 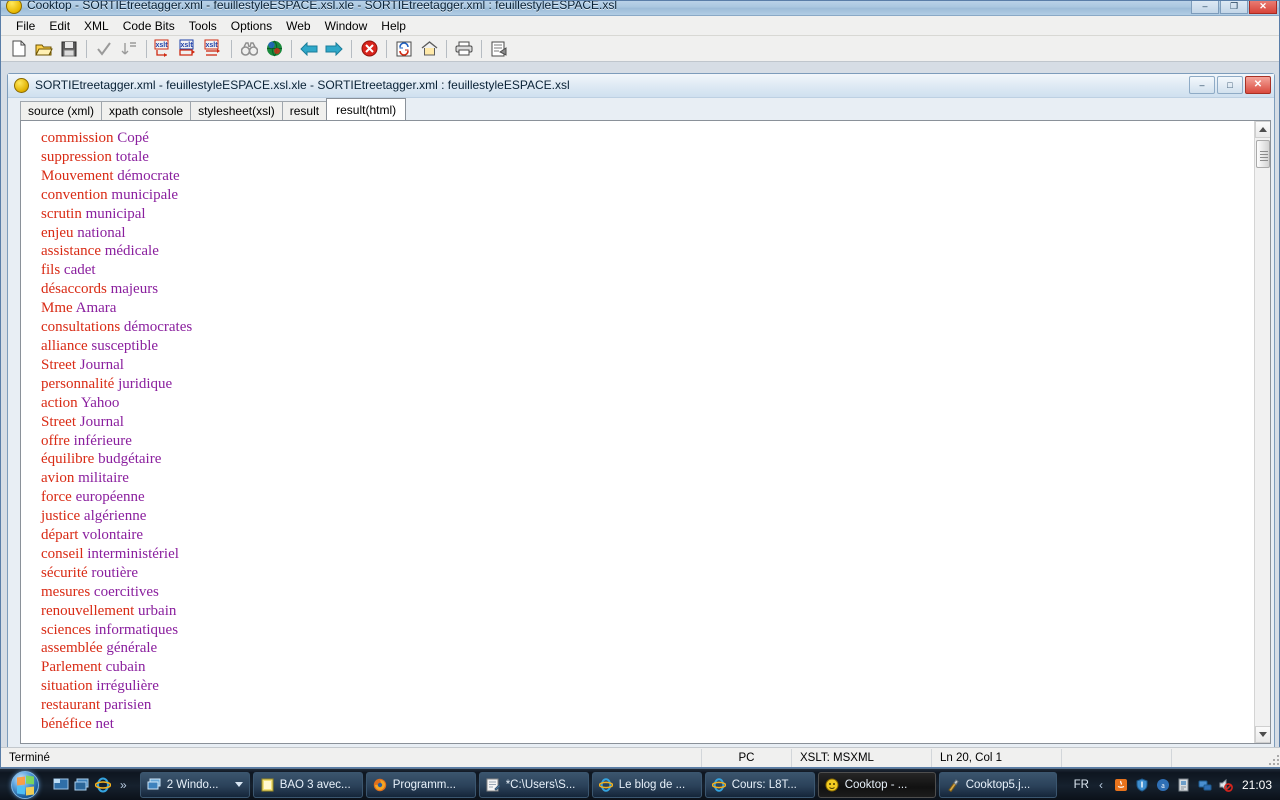 I want to click on menu-tools: Tools, so click(x=203, y=26).